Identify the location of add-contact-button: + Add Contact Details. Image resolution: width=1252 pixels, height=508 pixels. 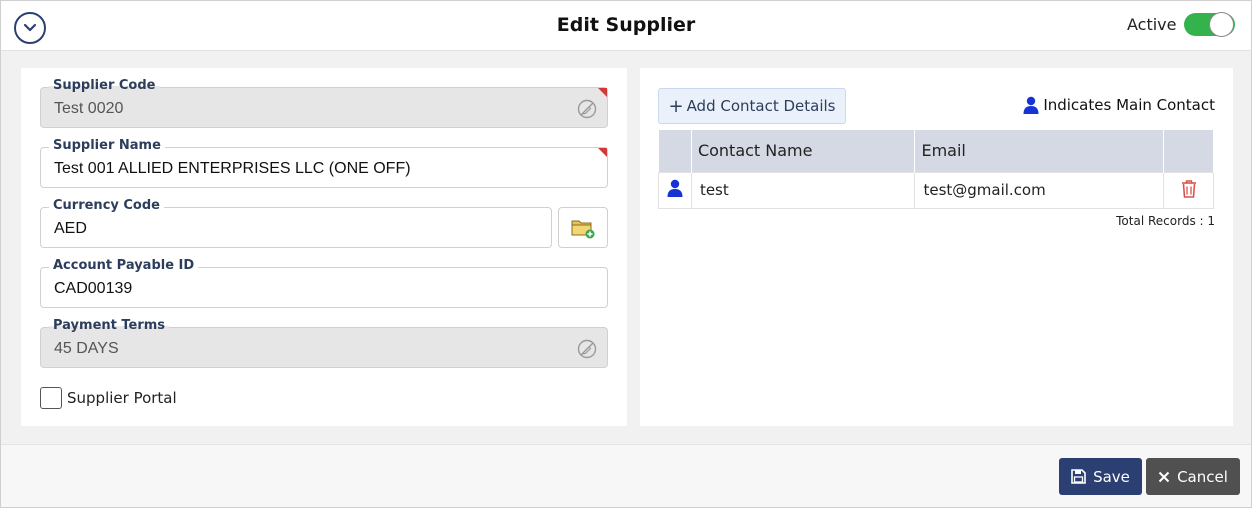
(752, 106).